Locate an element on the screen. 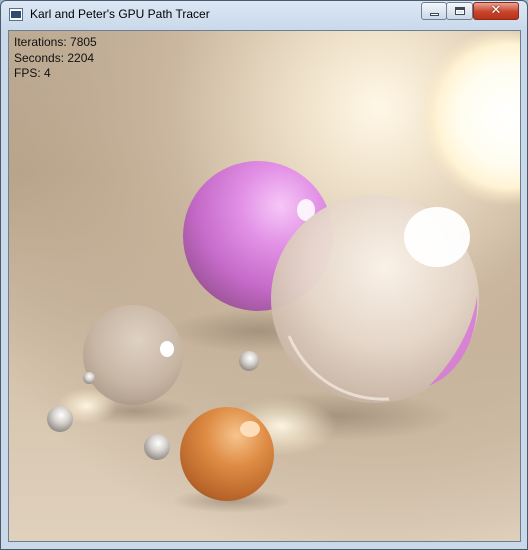  title-bar: Karl and Peter's GPU Path Tracer ✕ is located at coordinates (264, 15).